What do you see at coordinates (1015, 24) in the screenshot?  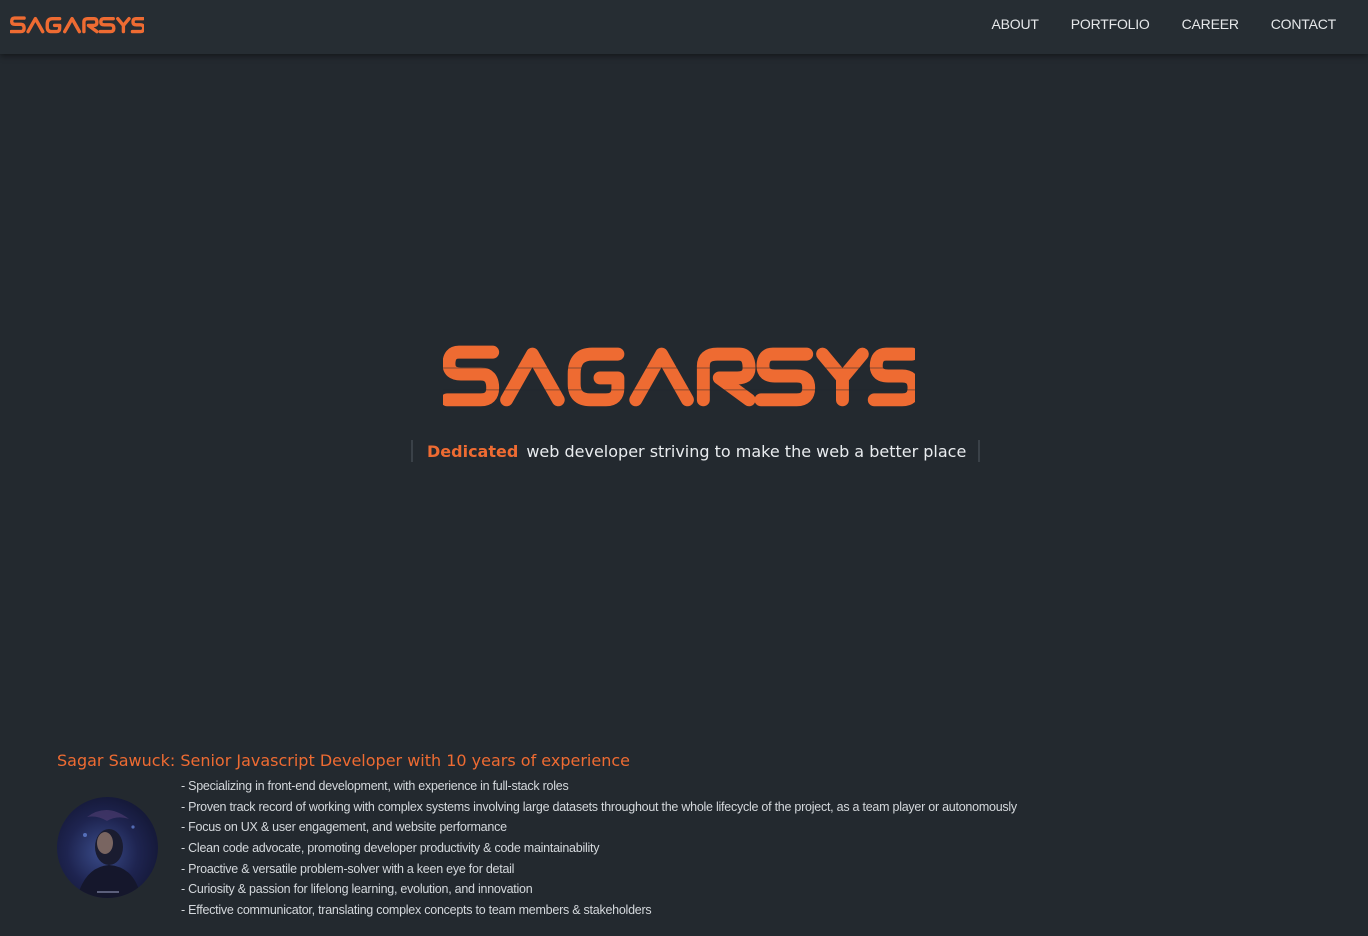 I see `nav-about: ABOUT` at bounding box center [1015, 24].